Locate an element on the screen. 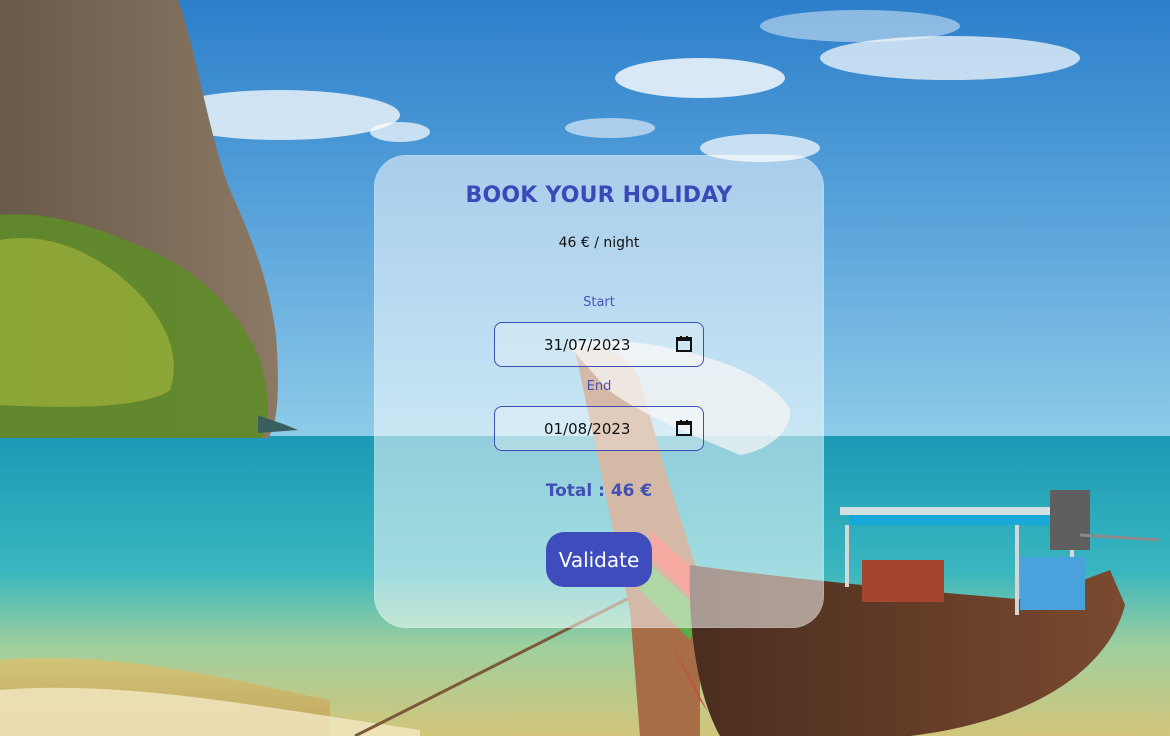  end-date-label: End is located at coordinates (599, 386).